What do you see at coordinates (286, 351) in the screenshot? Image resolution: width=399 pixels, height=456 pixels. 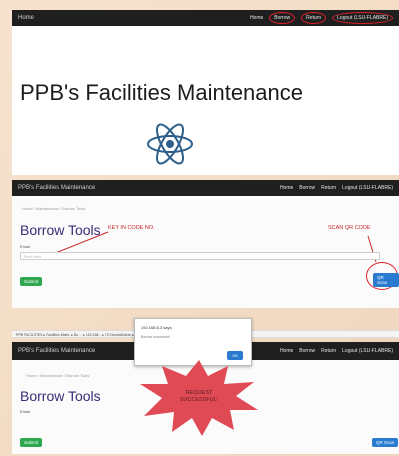 I see `nav3-home: Home` at bounding box center [286, 351].